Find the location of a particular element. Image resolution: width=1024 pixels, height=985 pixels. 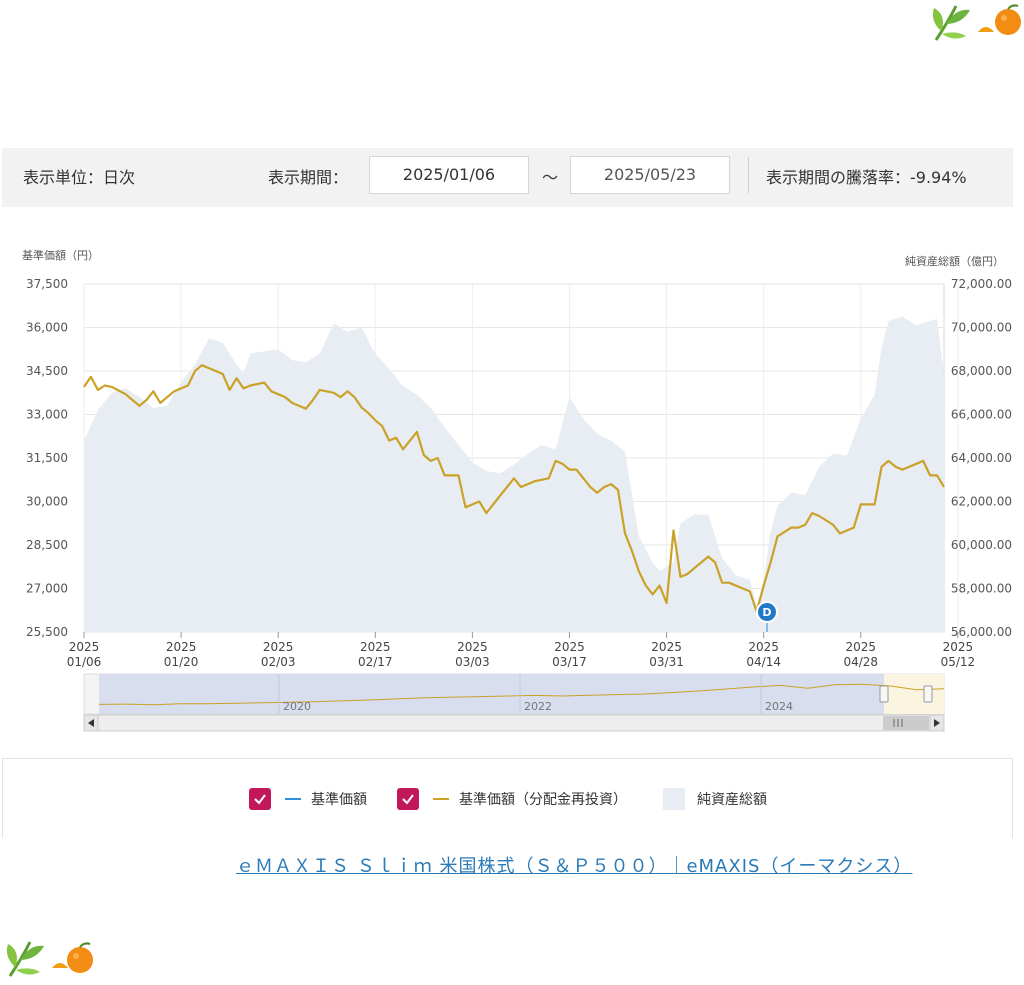

legend-item-assets: 純資産総額 is located at coordinates (715, 799).